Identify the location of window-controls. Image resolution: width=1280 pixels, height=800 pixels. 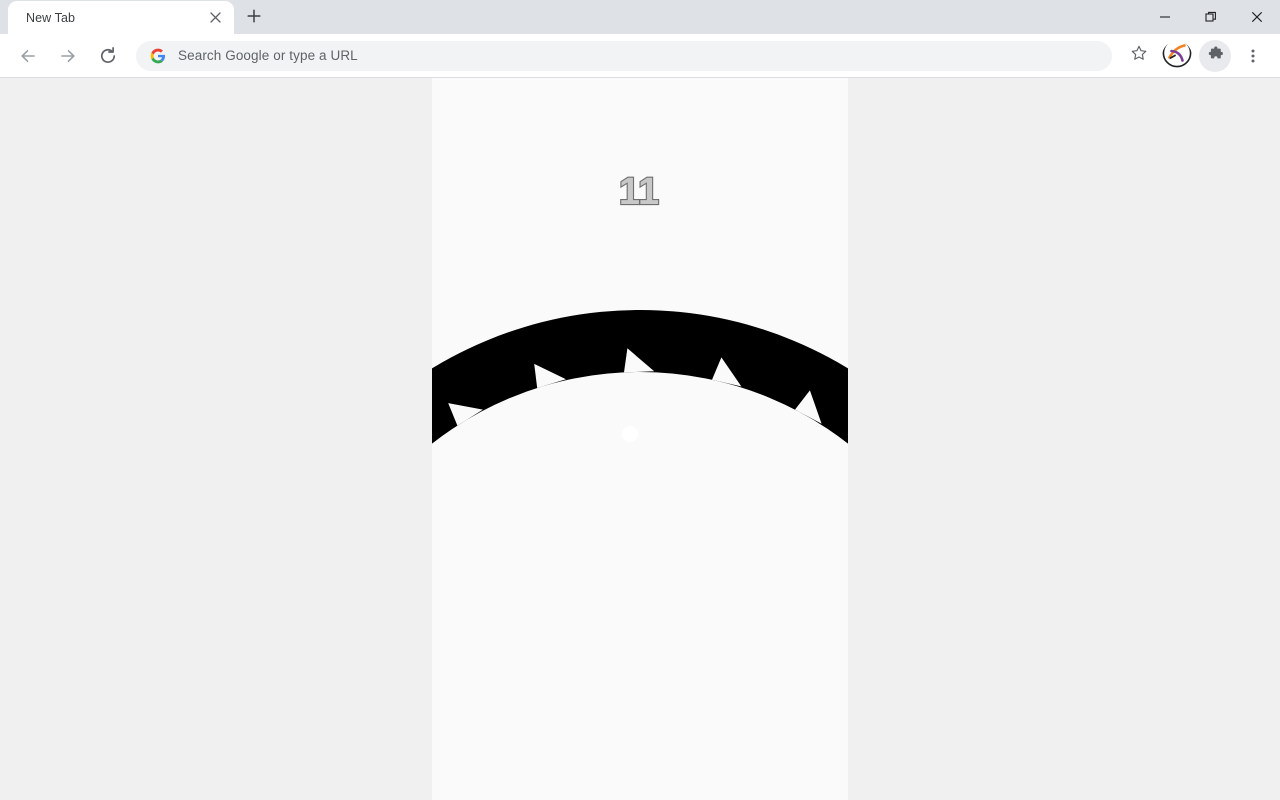
(1211, 17).